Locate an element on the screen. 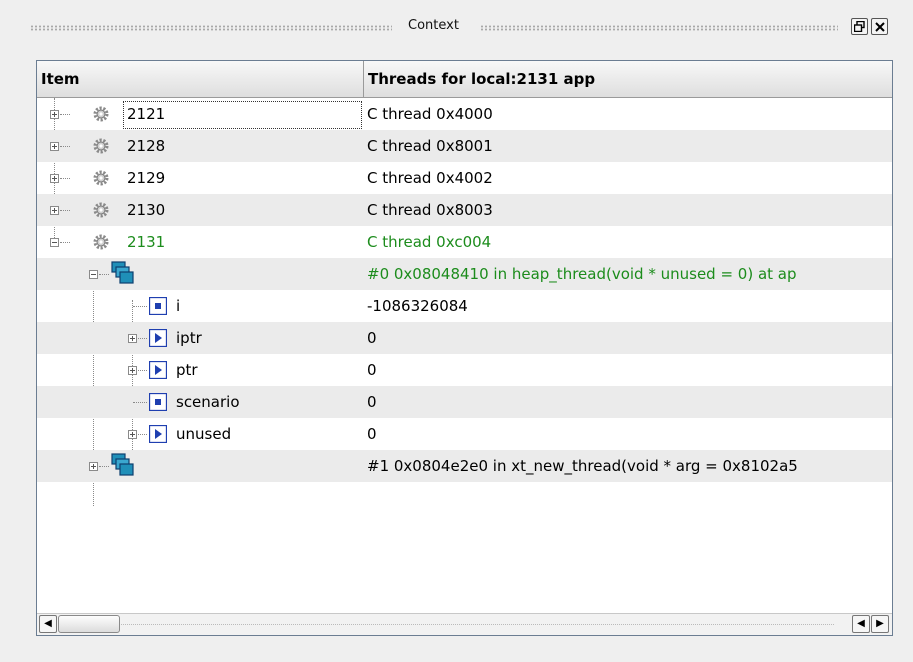 This screenshot has width=913, height=662. thread-value: C thread 0x8001 is located at coordinates (430, 146).